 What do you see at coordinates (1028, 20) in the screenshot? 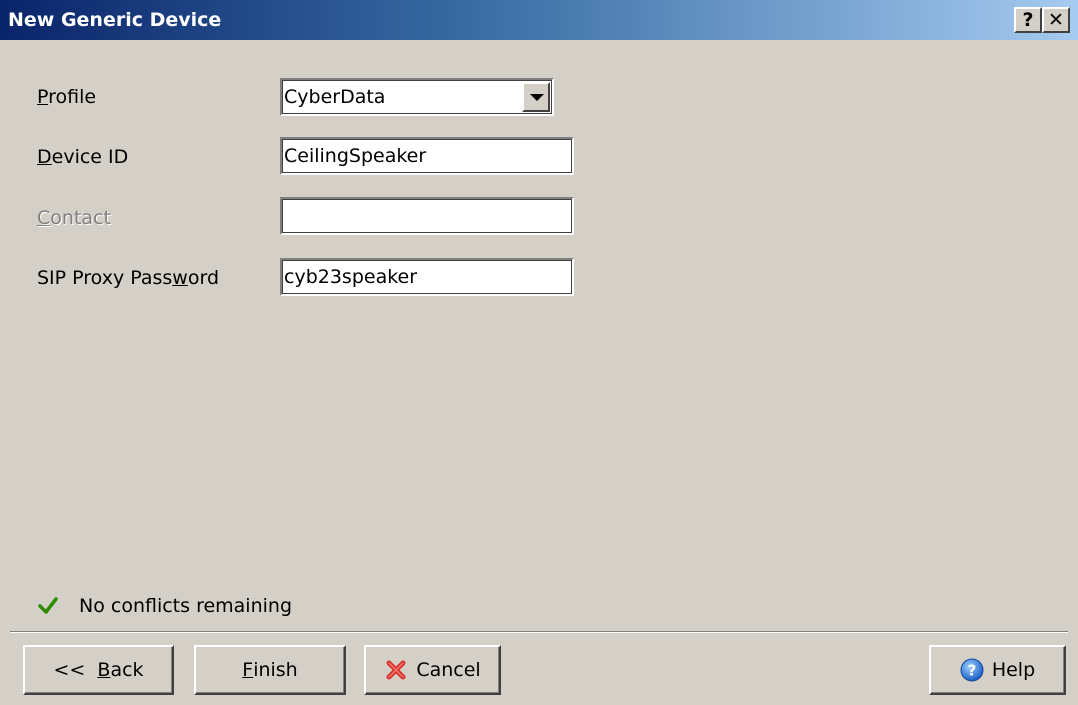
I see `title-help-button: ?` at bounding box center [1028, 20].